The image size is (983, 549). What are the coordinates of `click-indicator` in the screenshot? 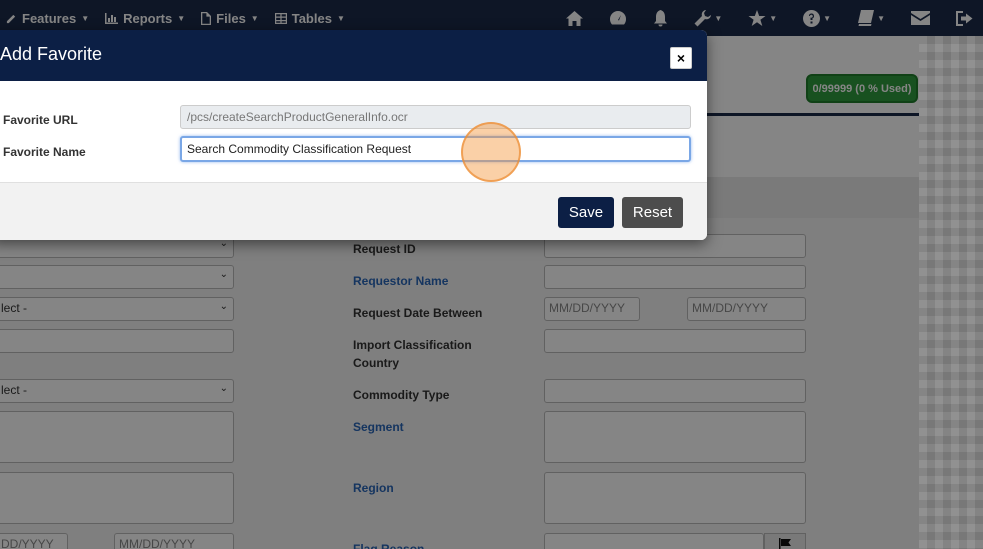 It's located at (491, 152).